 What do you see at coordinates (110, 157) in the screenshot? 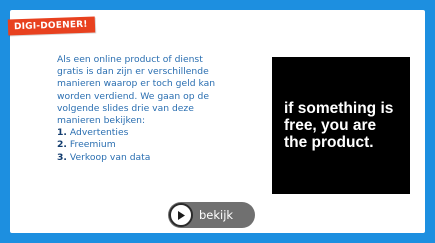
I see `list-label: Verkoop van data` at bounding box center [110, 157].